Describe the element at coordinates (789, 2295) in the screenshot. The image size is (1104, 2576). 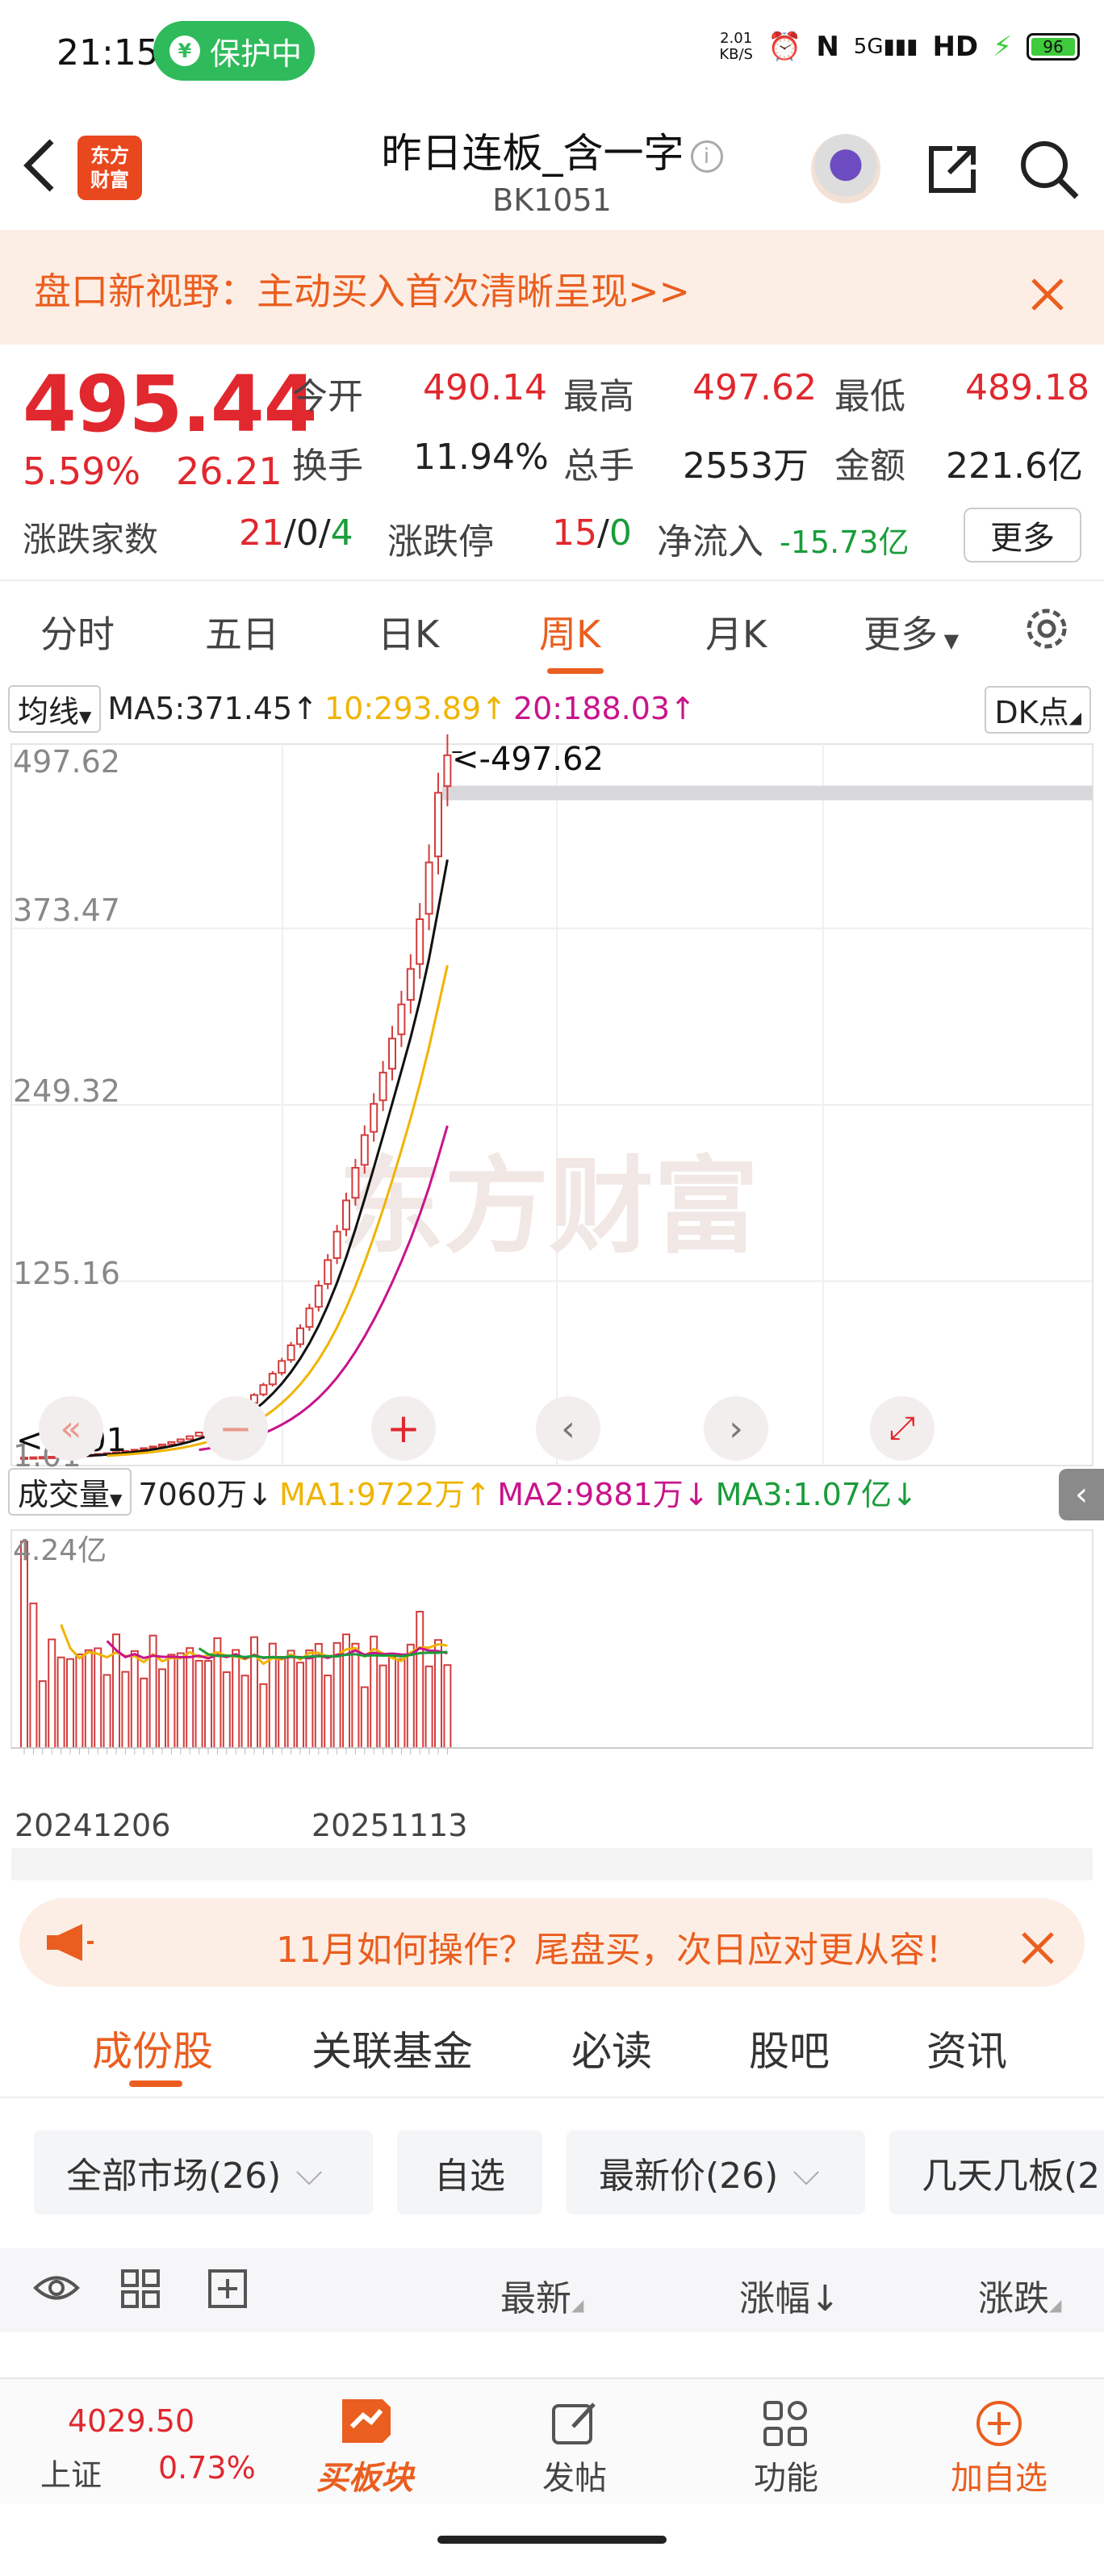
I see `col-change-pct: 涨幅↓` at that location.